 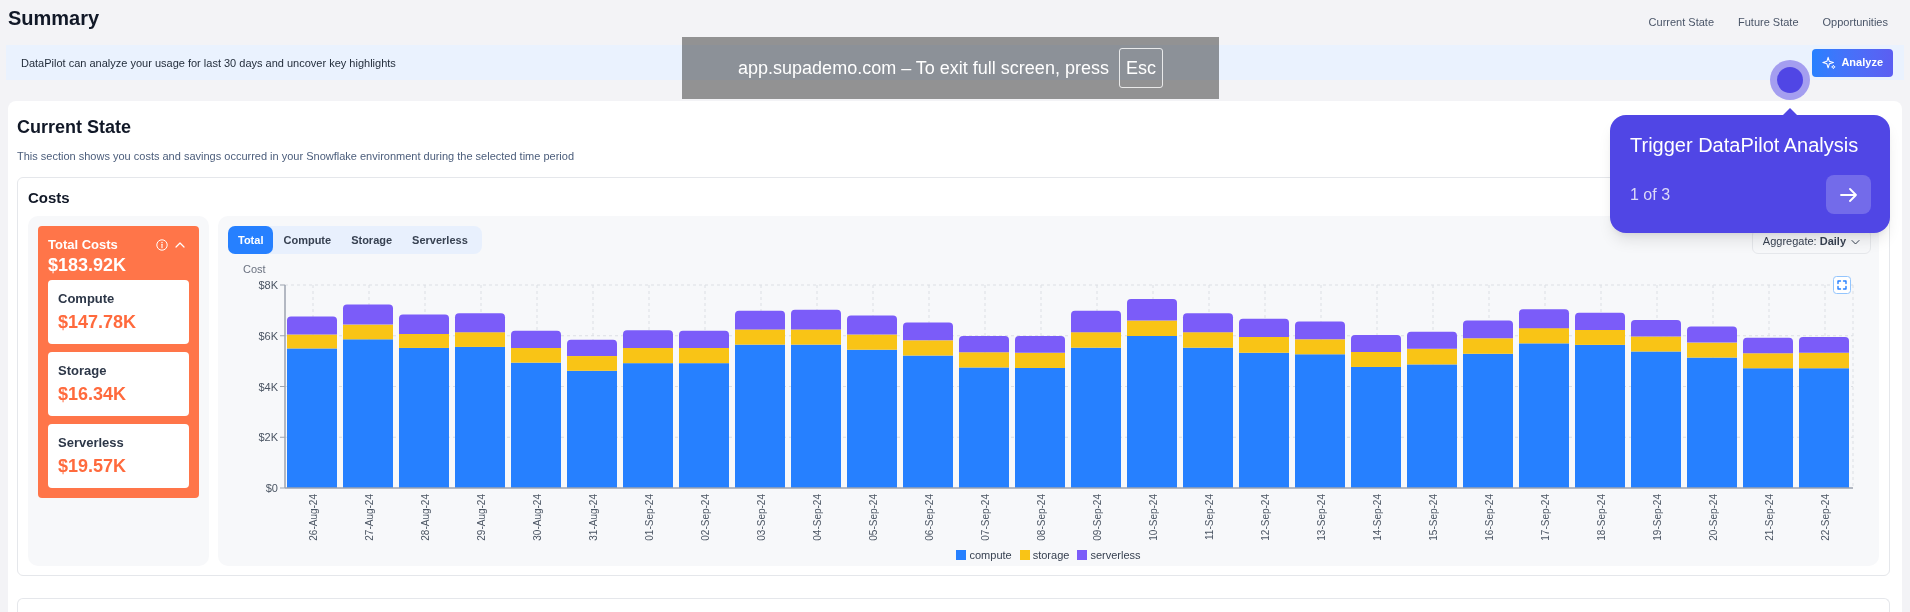 I want to click on total-costs-value: $183.92K, so click(x=87, y=265).